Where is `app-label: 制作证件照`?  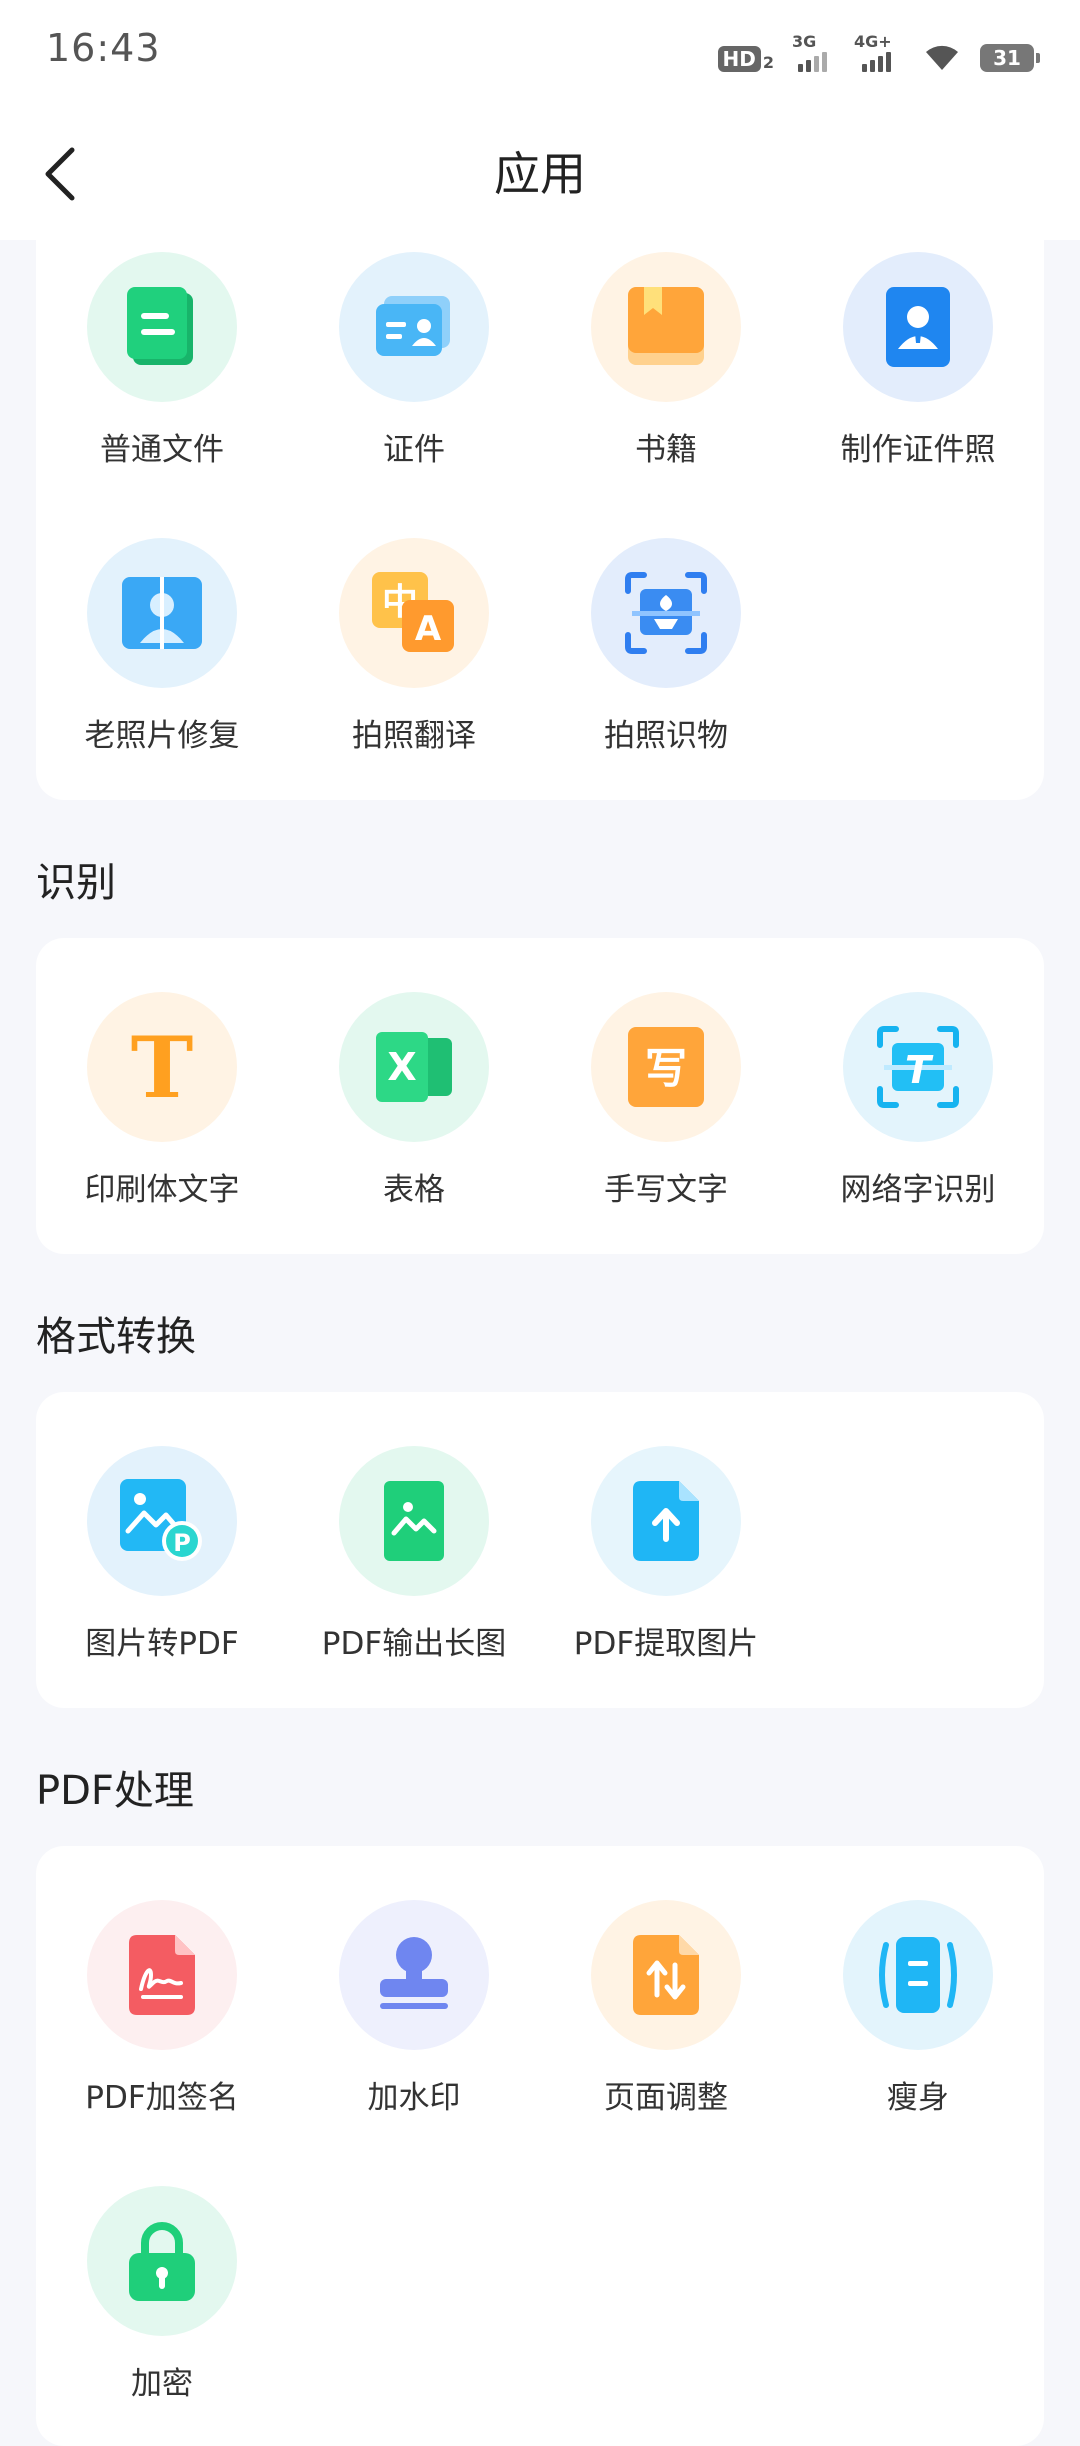
app-label: 制作证件照 is located at coordinates (918, 450).